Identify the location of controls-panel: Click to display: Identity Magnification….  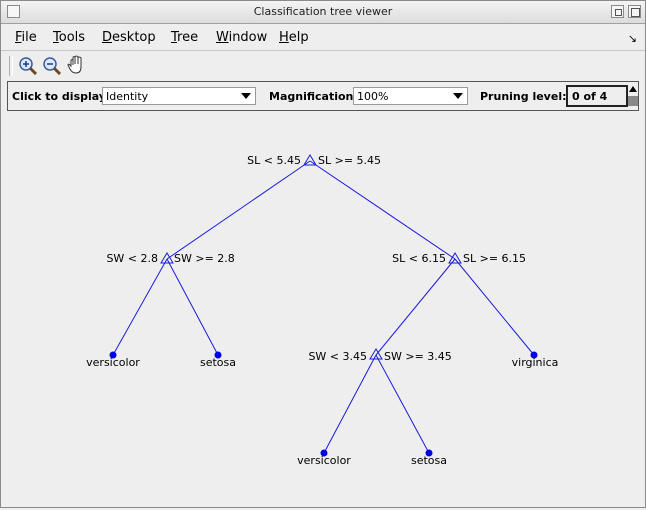
(323, 96).